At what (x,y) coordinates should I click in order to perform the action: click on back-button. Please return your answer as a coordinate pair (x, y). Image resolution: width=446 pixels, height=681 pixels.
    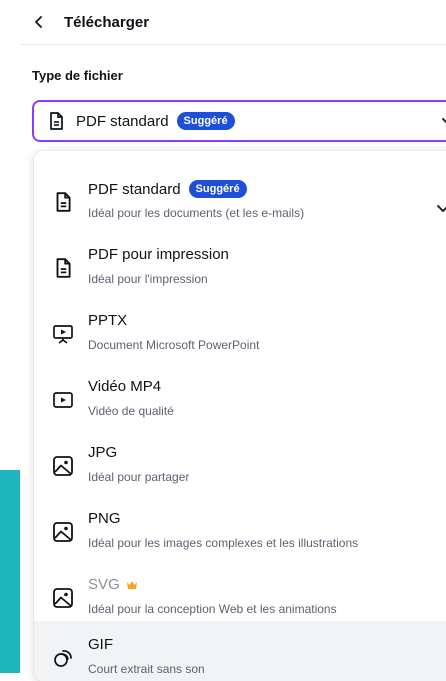
    Looking at the image, I should click on (39, 22).